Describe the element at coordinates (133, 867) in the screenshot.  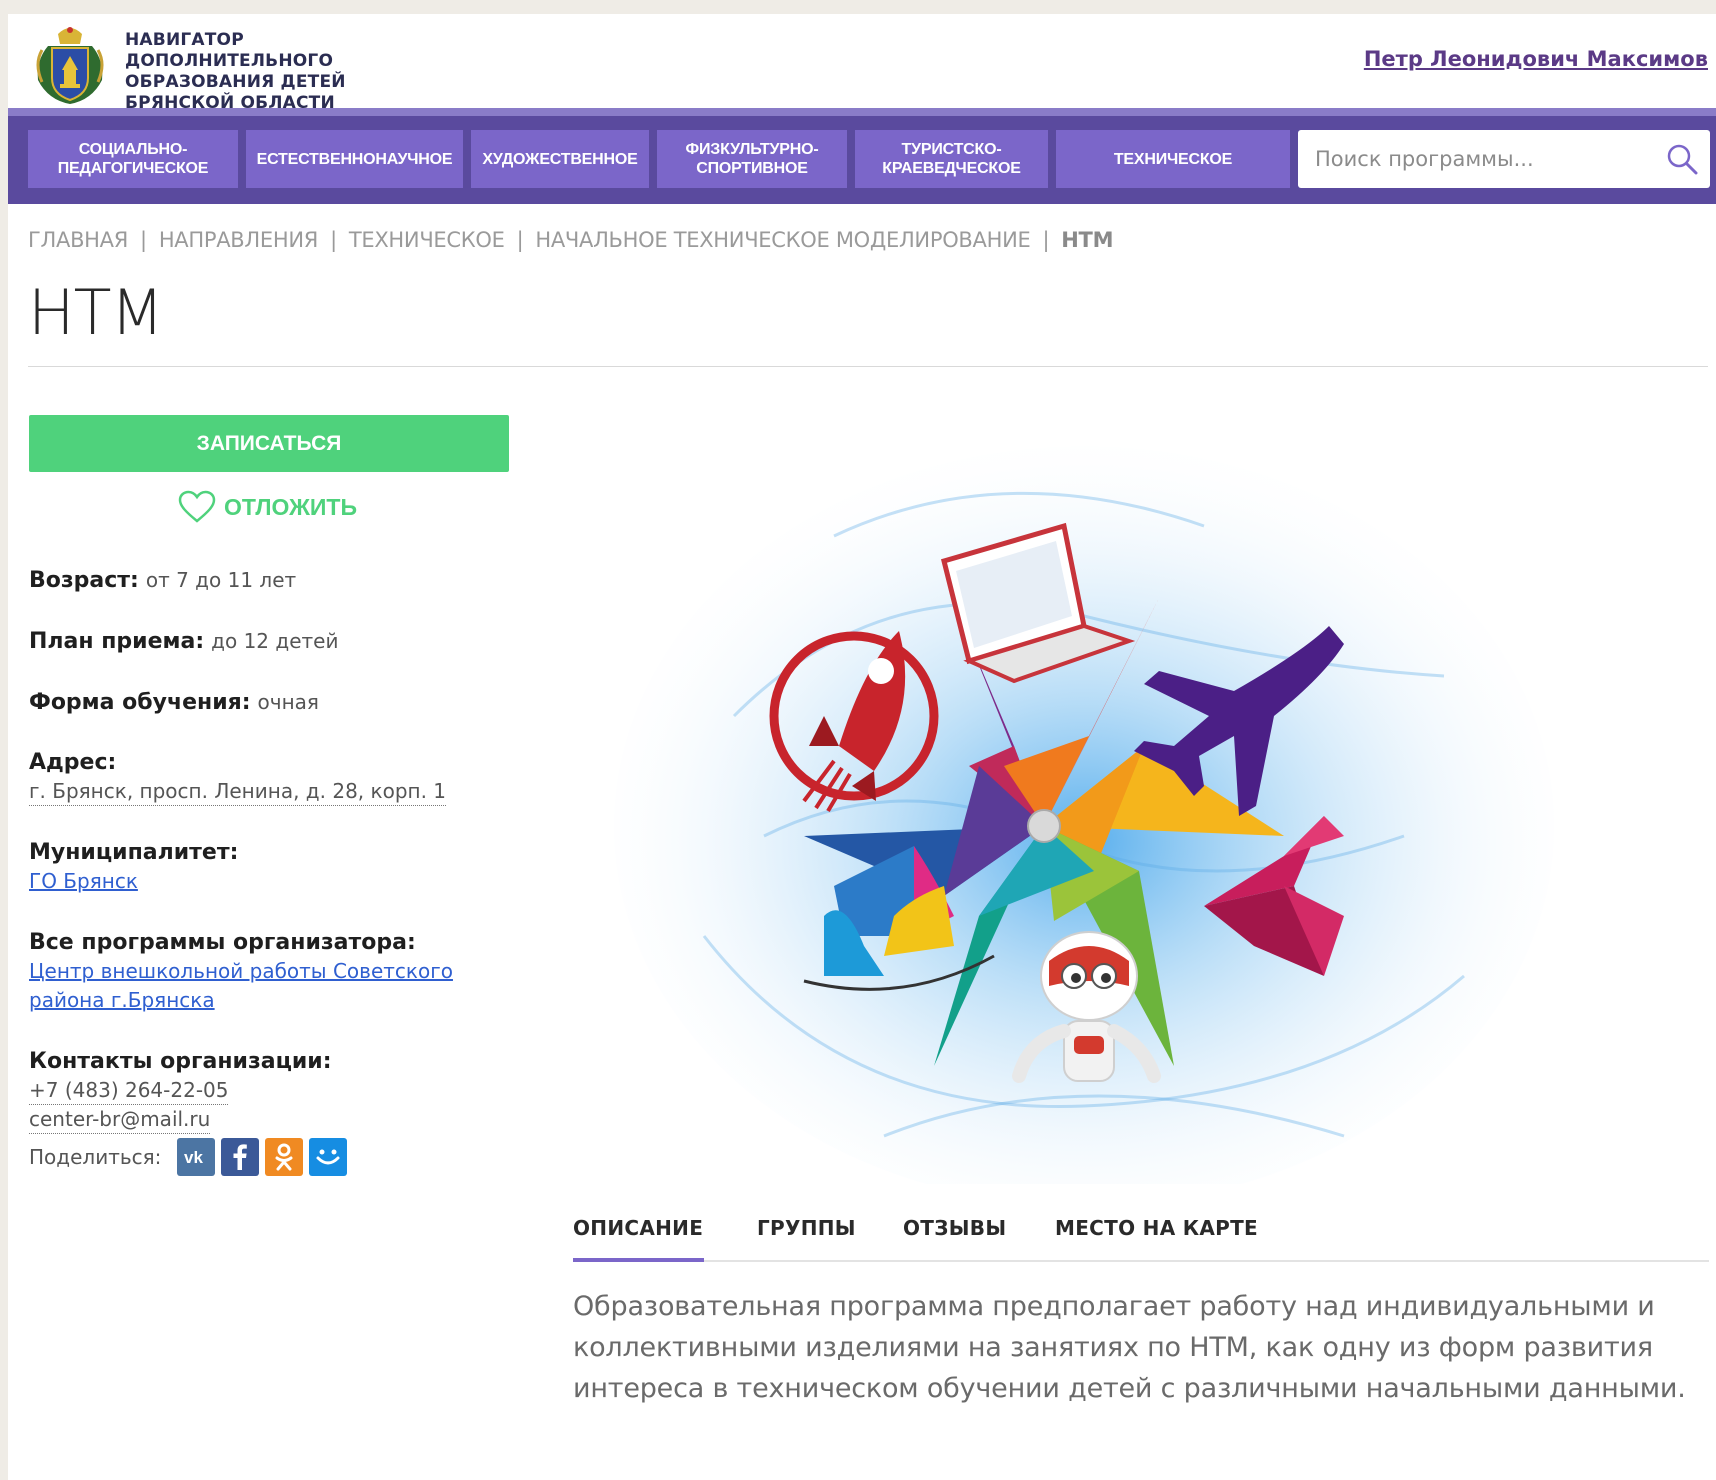
I see `municipality-info: Муниципалитет: ГО Брянск` at that location.